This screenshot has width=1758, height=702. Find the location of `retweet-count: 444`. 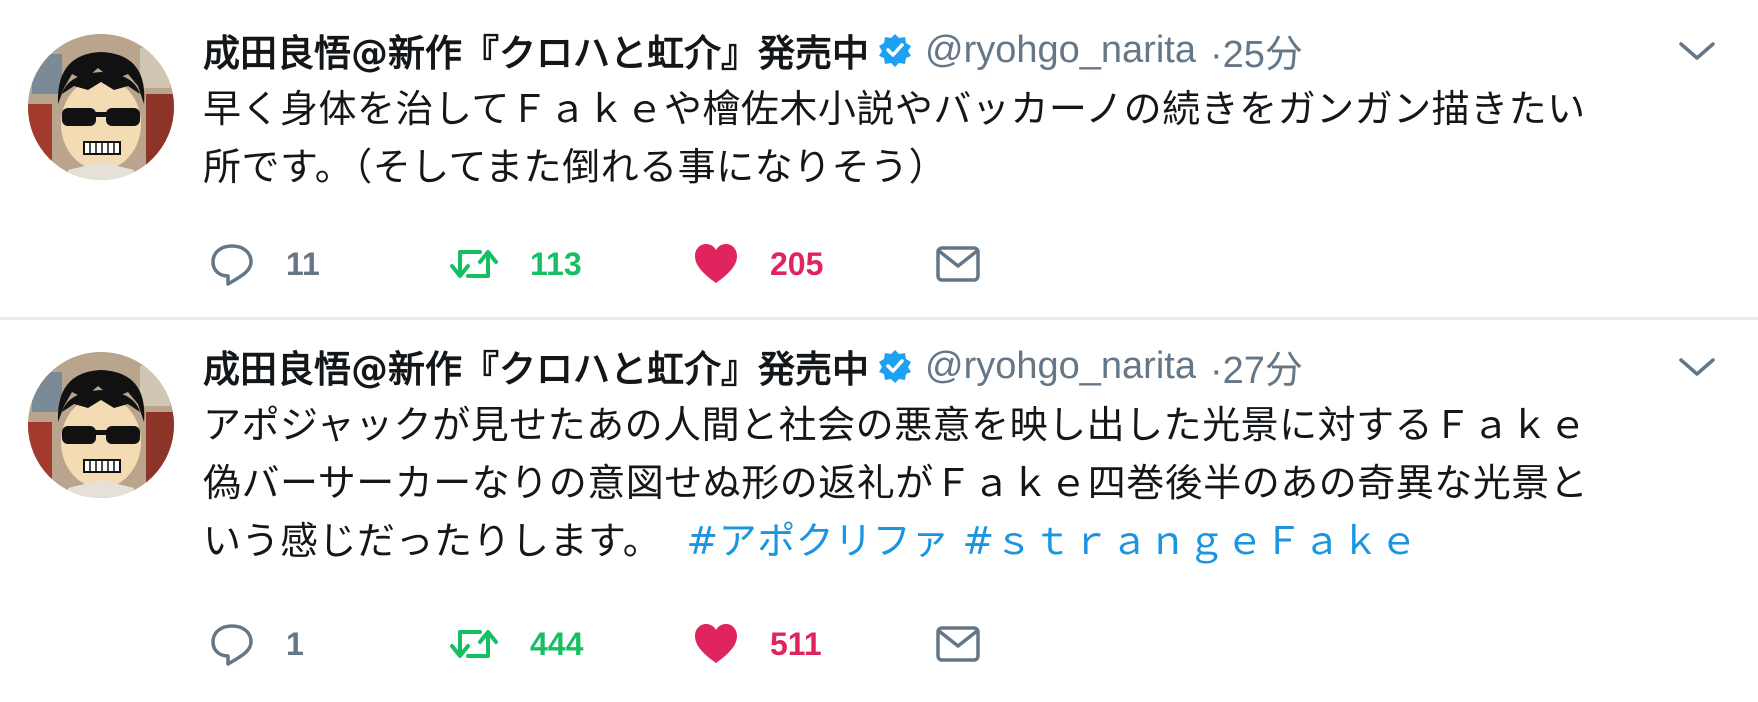

retweet-count: 444 is located at coordinates (557, 643).